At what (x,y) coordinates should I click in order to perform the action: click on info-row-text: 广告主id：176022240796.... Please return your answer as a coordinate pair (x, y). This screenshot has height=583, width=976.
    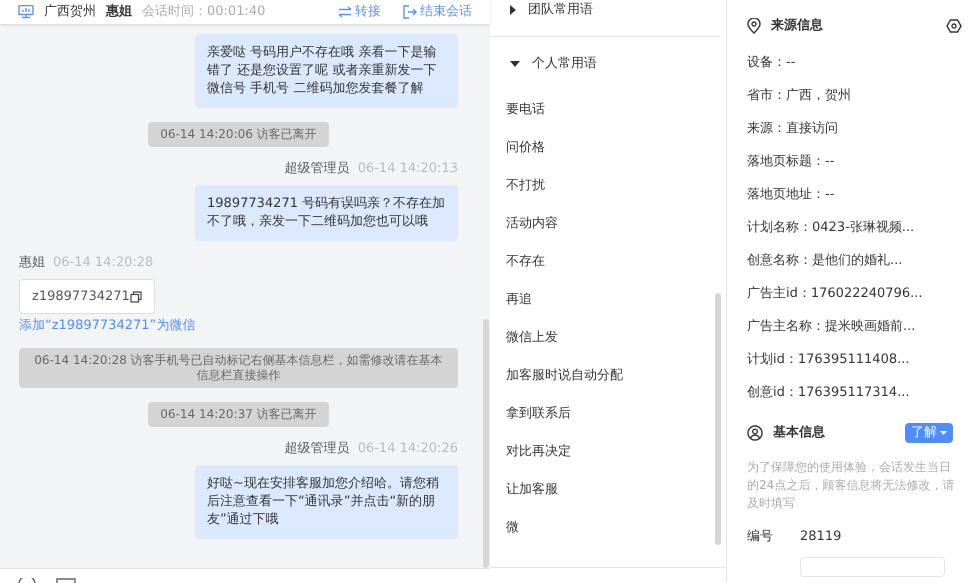
    Looking at the image, I should click on (835, 294).